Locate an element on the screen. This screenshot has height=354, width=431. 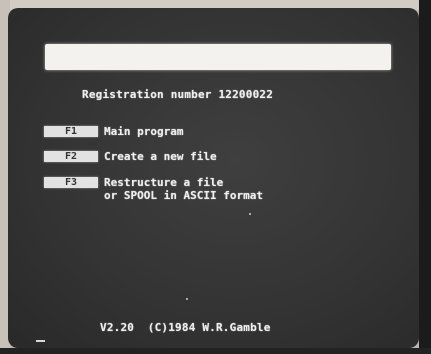
menu-item-label: Create a new file is located at coordinates (160, 156).